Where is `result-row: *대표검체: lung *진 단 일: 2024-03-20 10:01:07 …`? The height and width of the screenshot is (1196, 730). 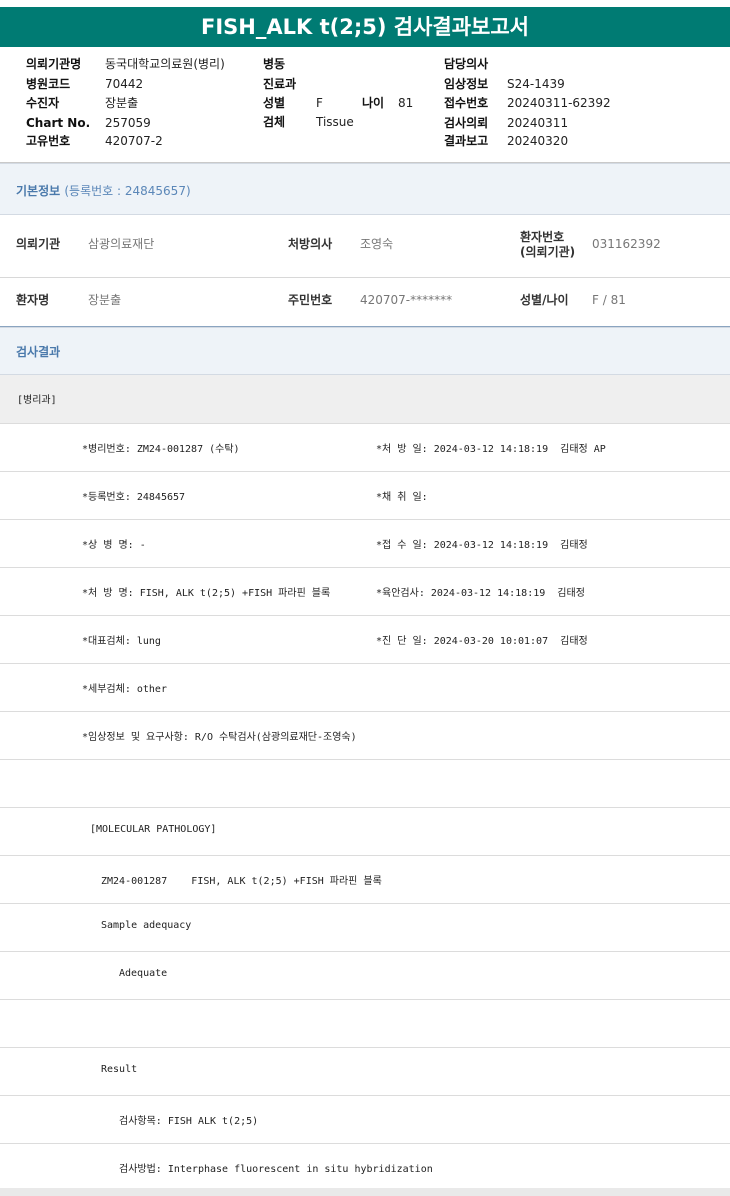
result-row: *대표검체: lung *진 단 일: 2024-03-20 10:01:07 … is located at coordinates (365, 640).